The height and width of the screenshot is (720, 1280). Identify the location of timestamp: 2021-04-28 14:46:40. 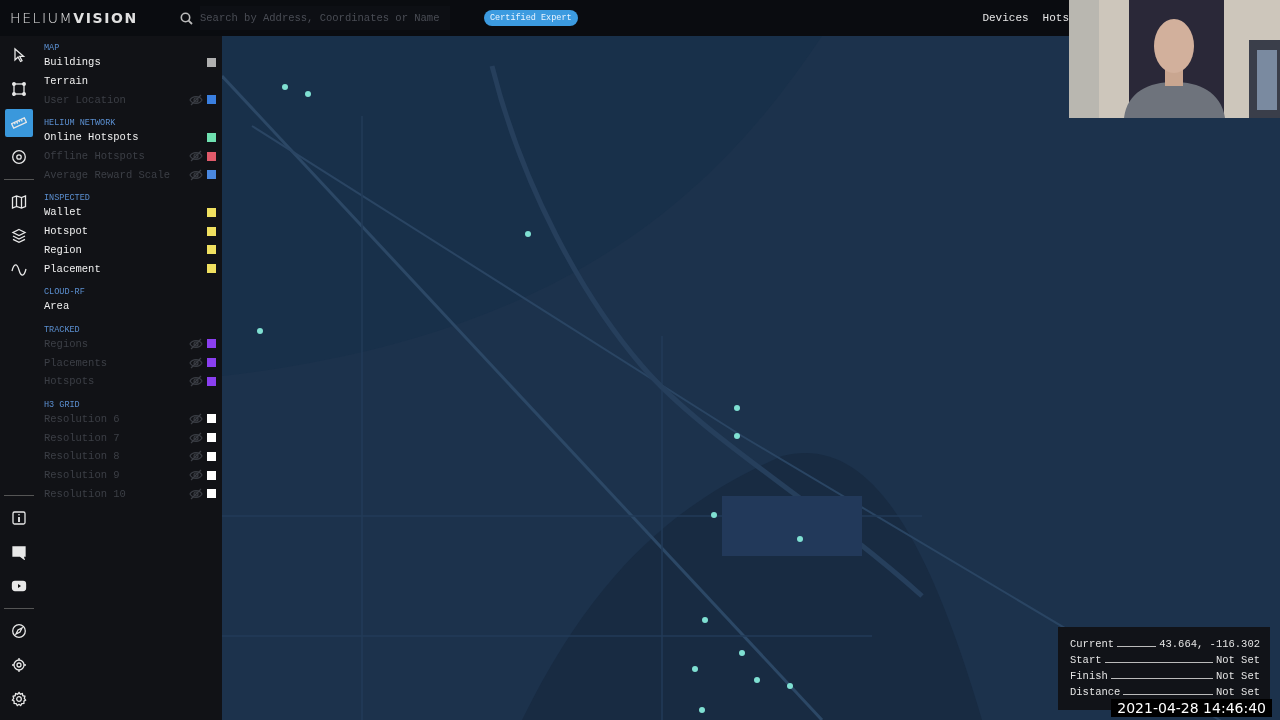
(1191, 708).